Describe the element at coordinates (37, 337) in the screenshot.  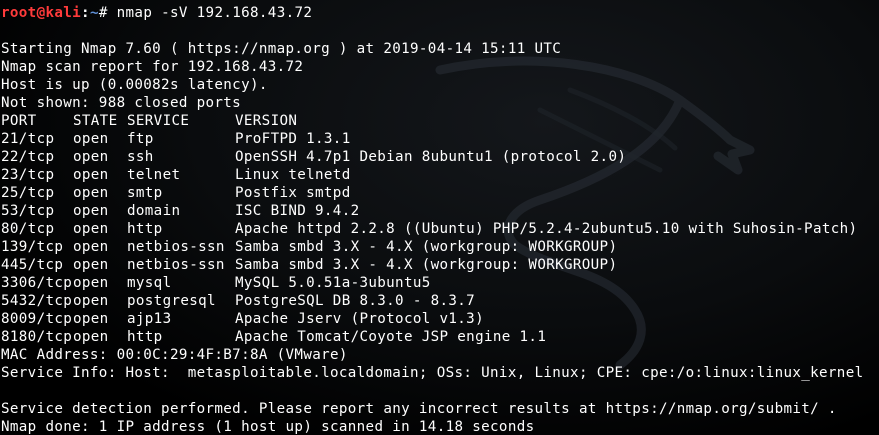
I see `port-cell: 8180/tcp` at that location.